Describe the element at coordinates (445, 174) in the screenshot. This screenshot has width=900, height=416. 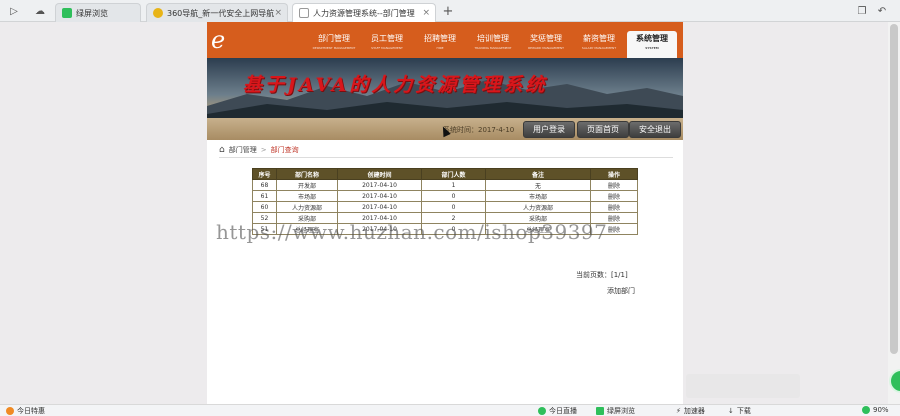
I see `table-header-row: 序号 部门名称 创建时间 部门人数 备注 操作` at that location.